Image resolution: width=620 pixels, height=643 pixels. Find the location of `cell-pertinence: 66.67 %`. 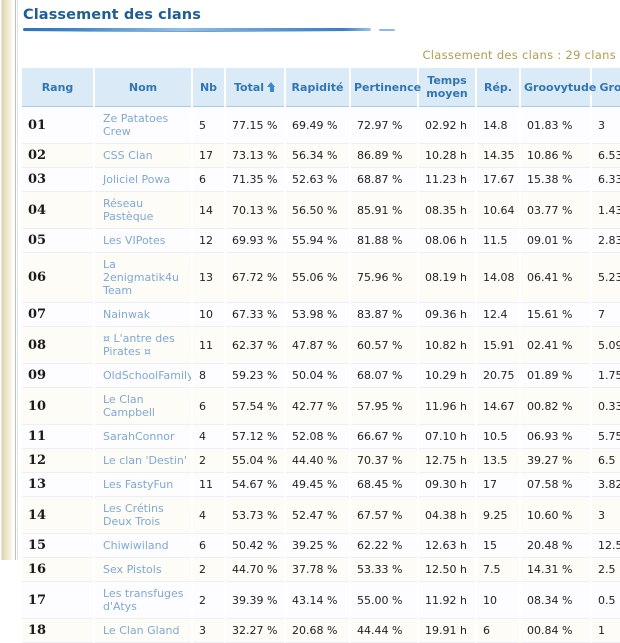

cell-pertinence: 66.67 % is located at coordinates (384, 436).